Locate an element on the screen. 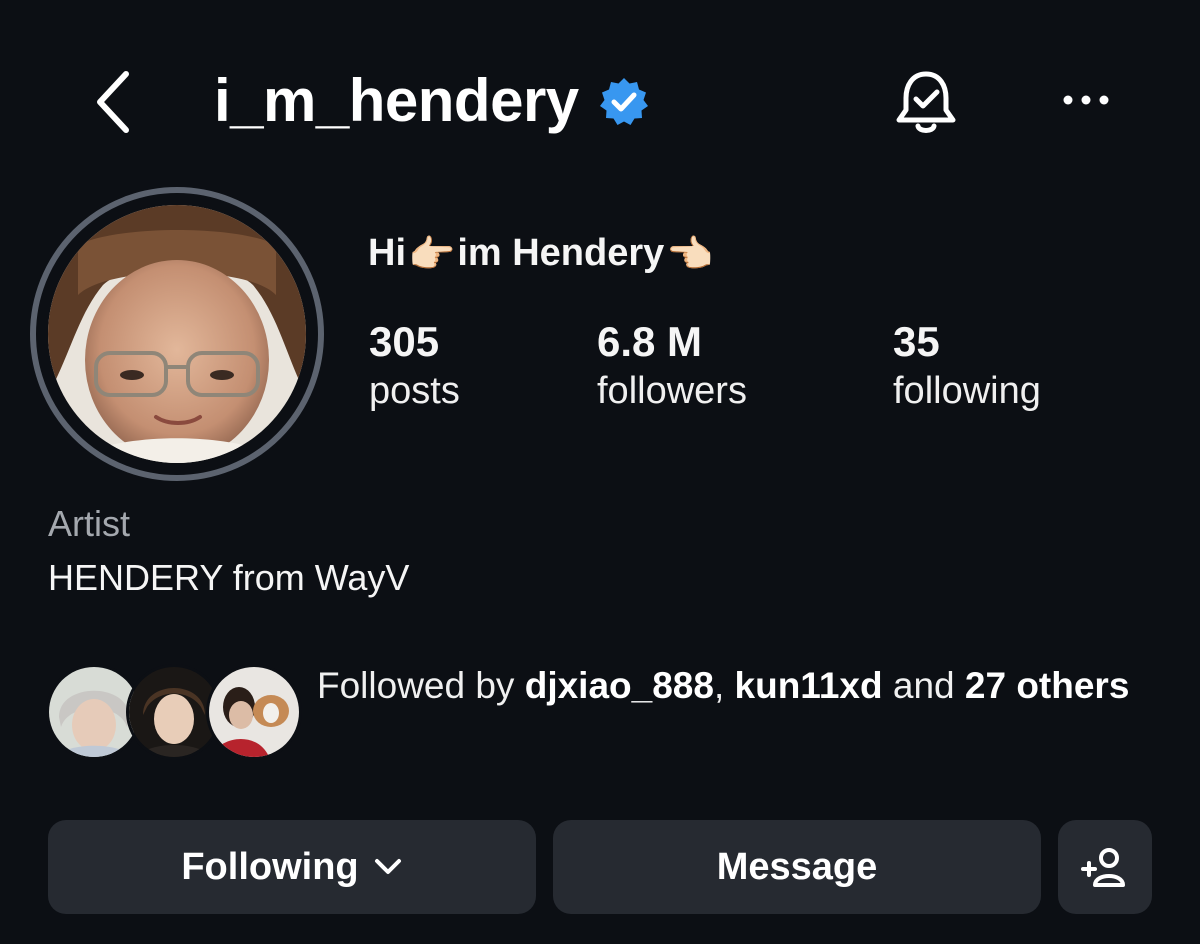 The image size is (1200, 944). followed-by-conjunction: and is located at coordinates (923, 685).